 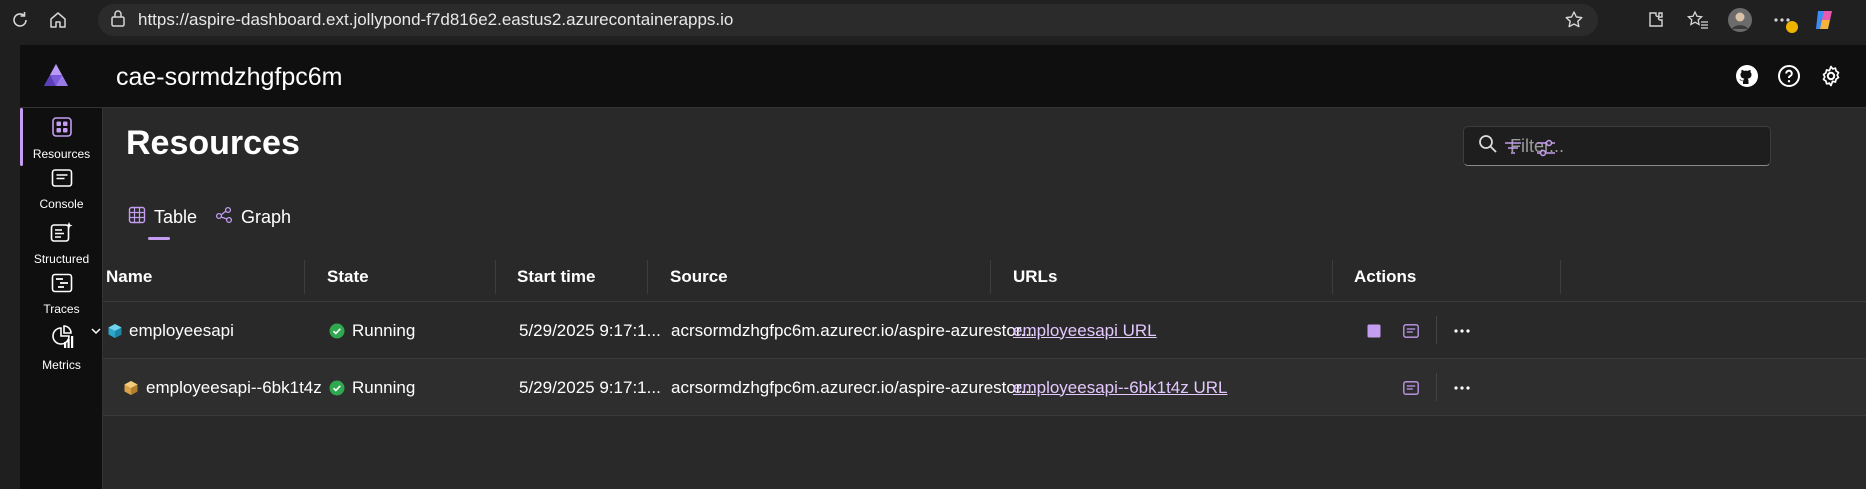 I want to click on column-header-name: Name, so click(x=129, y=277).